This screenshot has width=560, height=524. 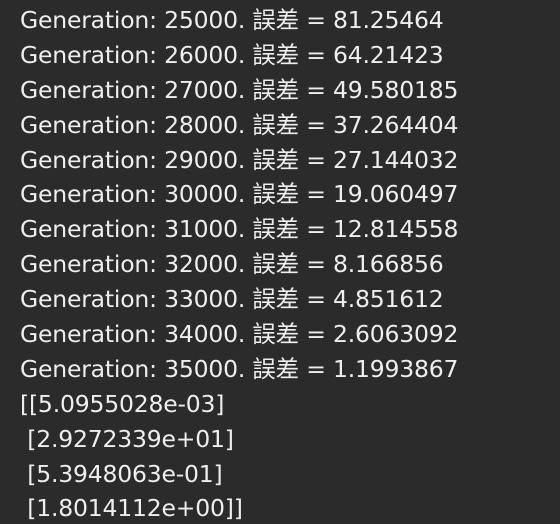 What do you see at coordinates (239, 368) in the screenshot?
I see `log-line-gen-35000: Generation: 35000. 誤差 = 1.1993867` at bounding box center [239, 368].